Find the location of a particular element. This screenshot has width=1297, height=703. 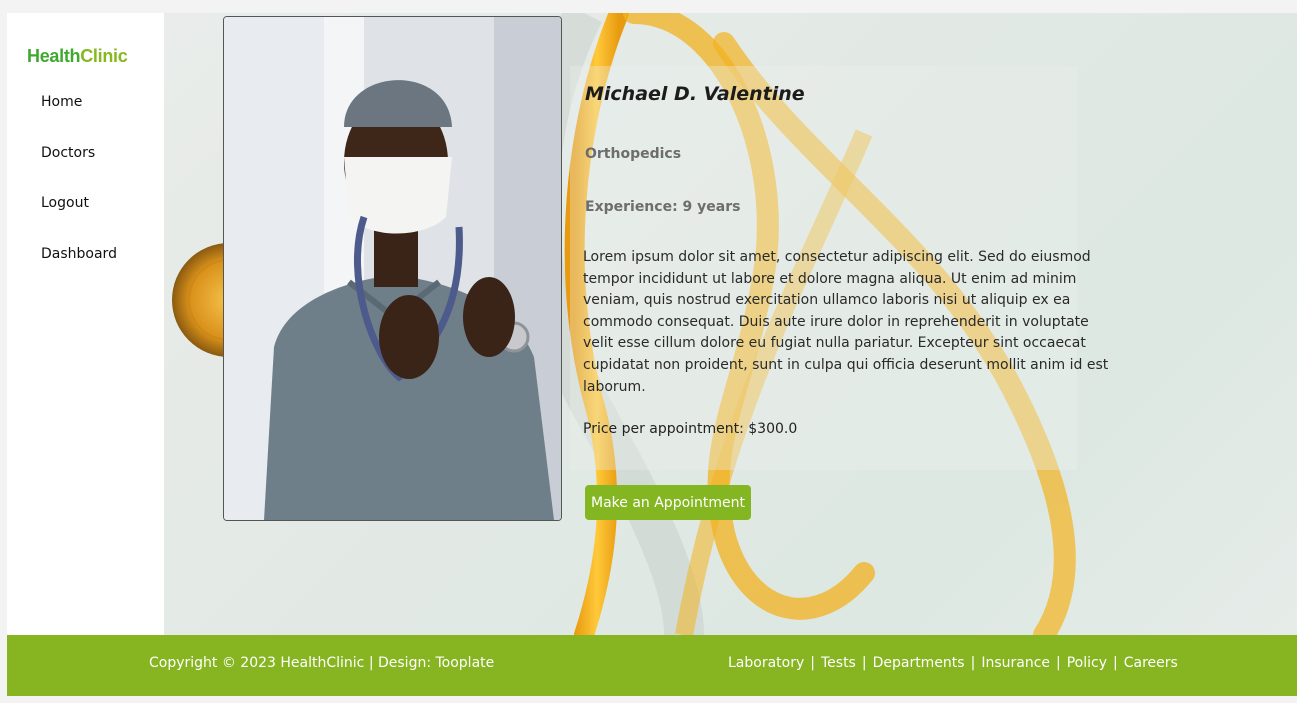

main-nav: Home Doctors Logout Dashboard is located at coordinates (79, 194).